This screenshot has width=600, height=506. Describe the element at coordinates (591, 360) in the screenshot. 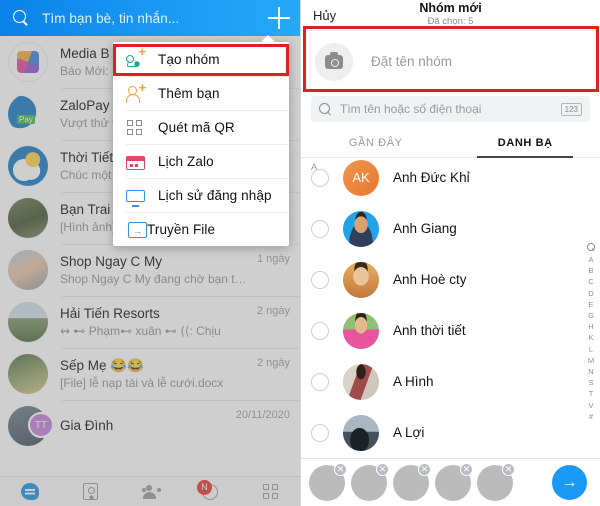

I see `alpha-index-letter: M` at that location.